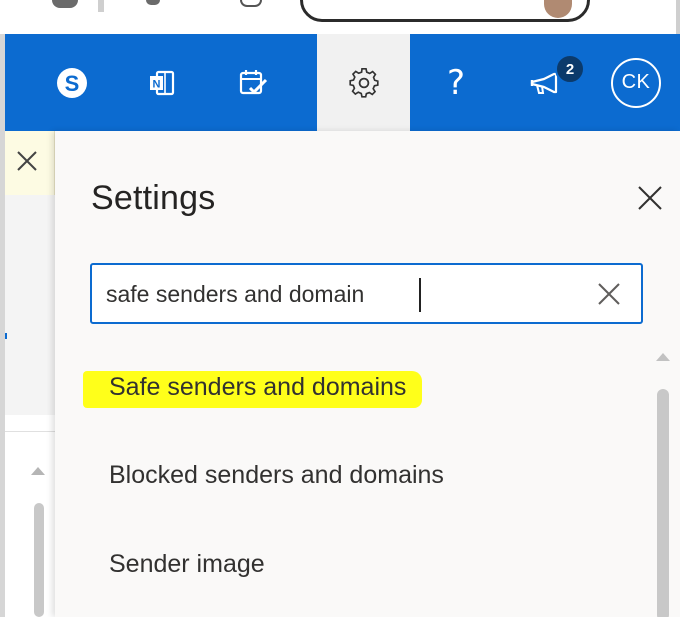 The height and width of the screenshot is (617, 680). What do you see at coordinates (30, 305) in the screenshot?
I see `mail-list-area` at bounding box center [30, 305].